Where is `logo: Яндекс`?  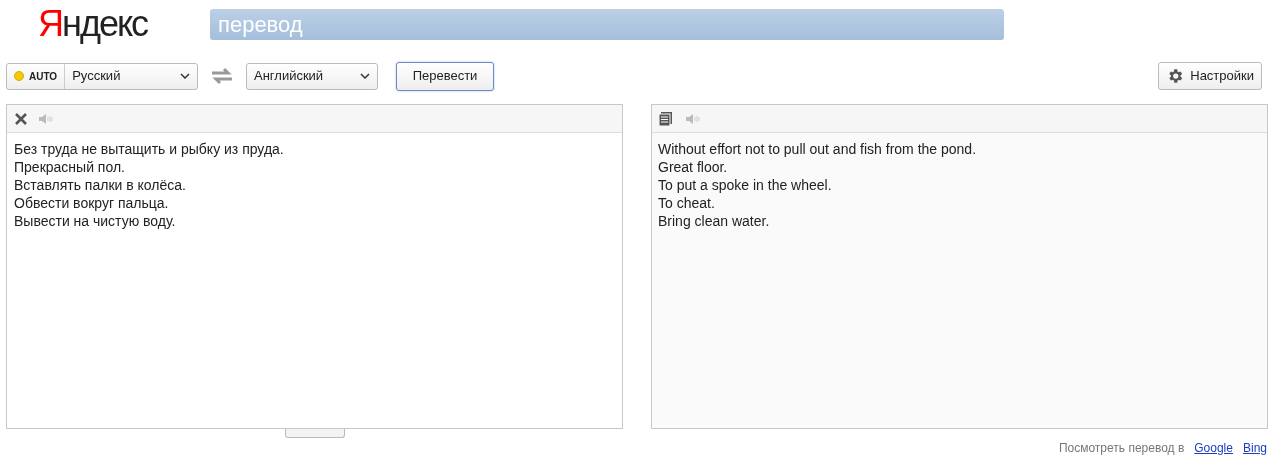
logo: Яндекс is located at coordinates (93, 24).